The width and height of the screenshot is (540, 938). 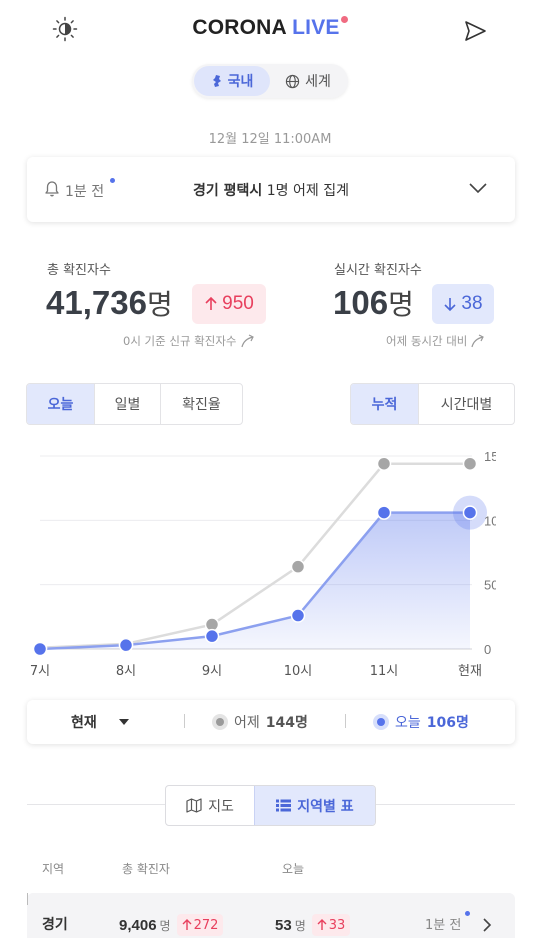 I want to click on row-region: 경기, so click(x=55, y=925).